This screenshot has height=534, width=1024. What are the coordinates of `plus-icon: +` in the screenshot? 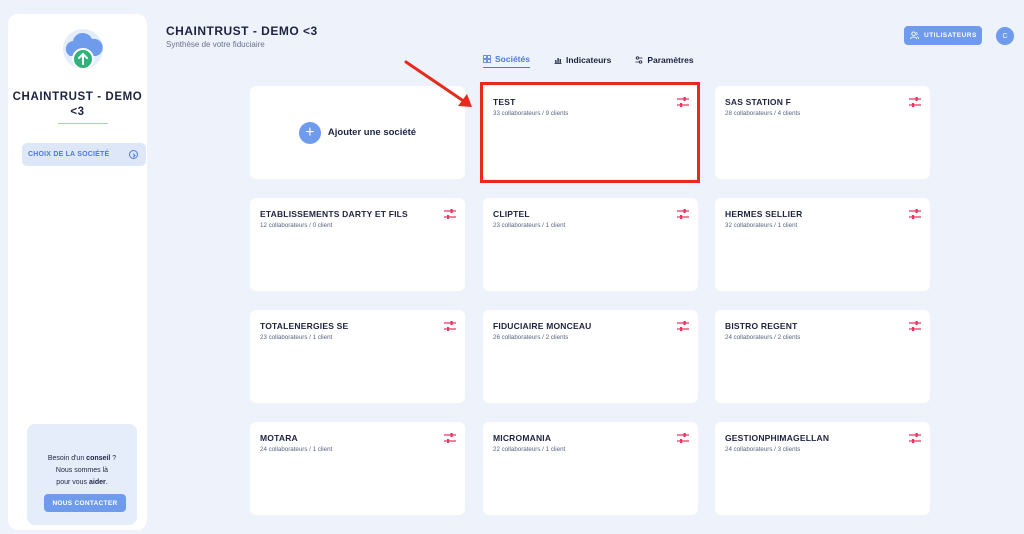 It's located at (309, 132).